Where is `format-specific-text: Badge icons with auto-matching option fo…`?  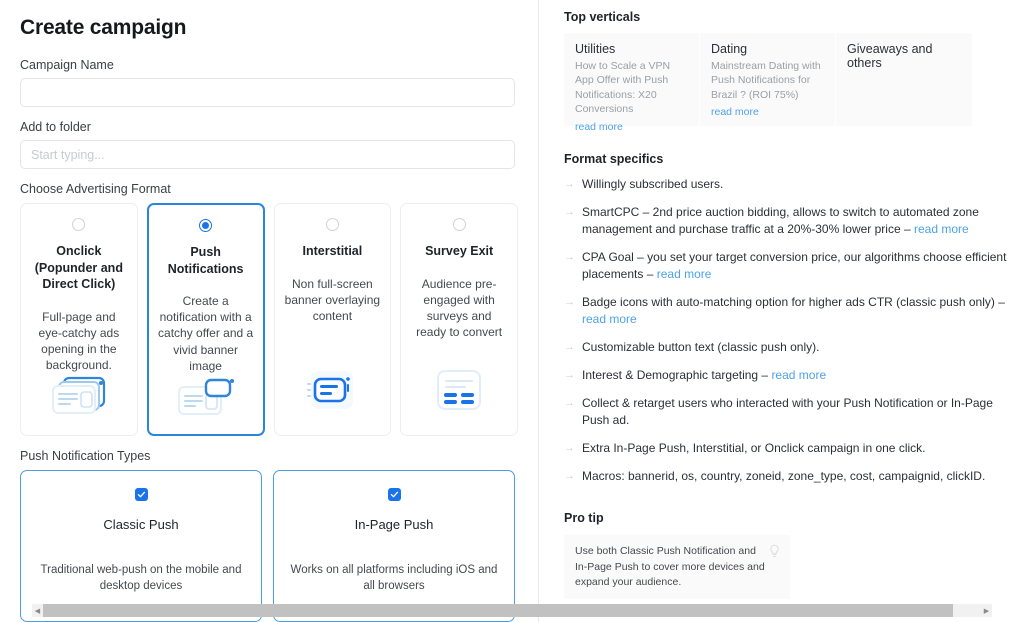 format-specific-text: Badge icons with auto-matching option fo… is located at coordinates (793, 311).